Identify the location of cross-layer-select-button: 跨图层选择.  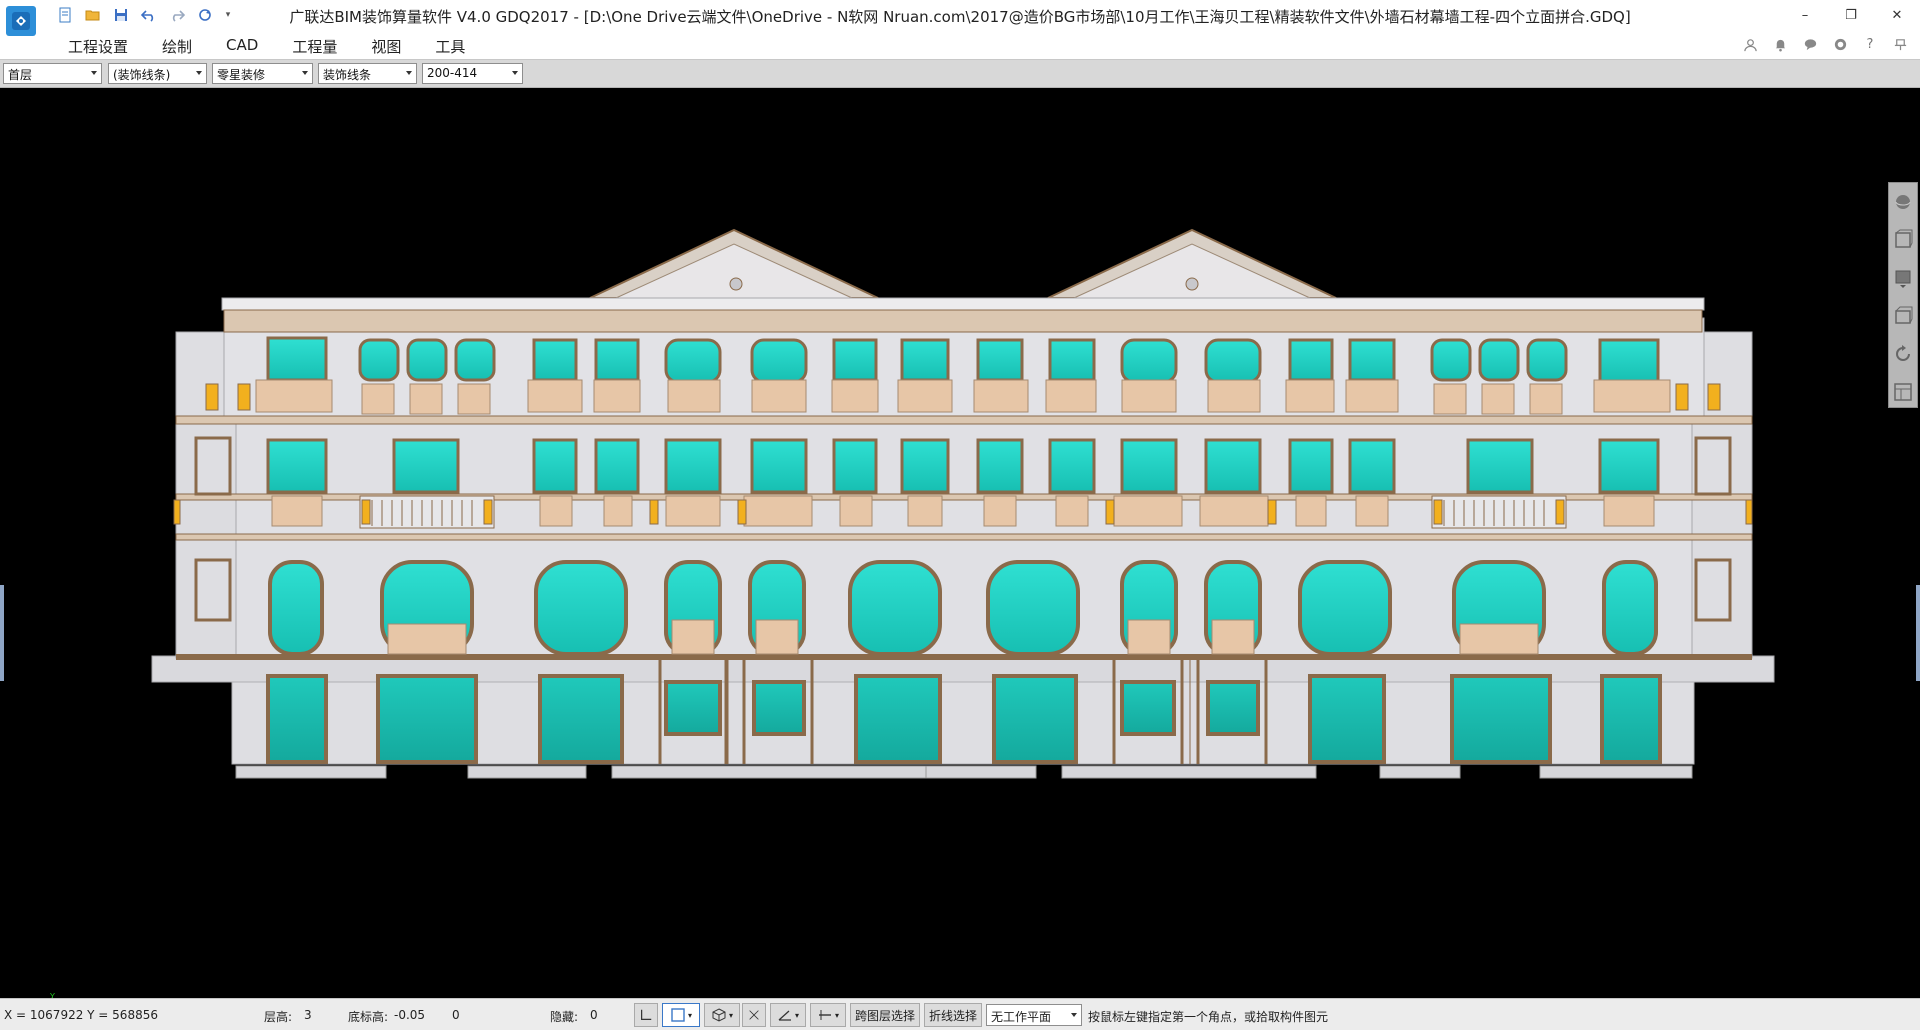
(885, 1015).